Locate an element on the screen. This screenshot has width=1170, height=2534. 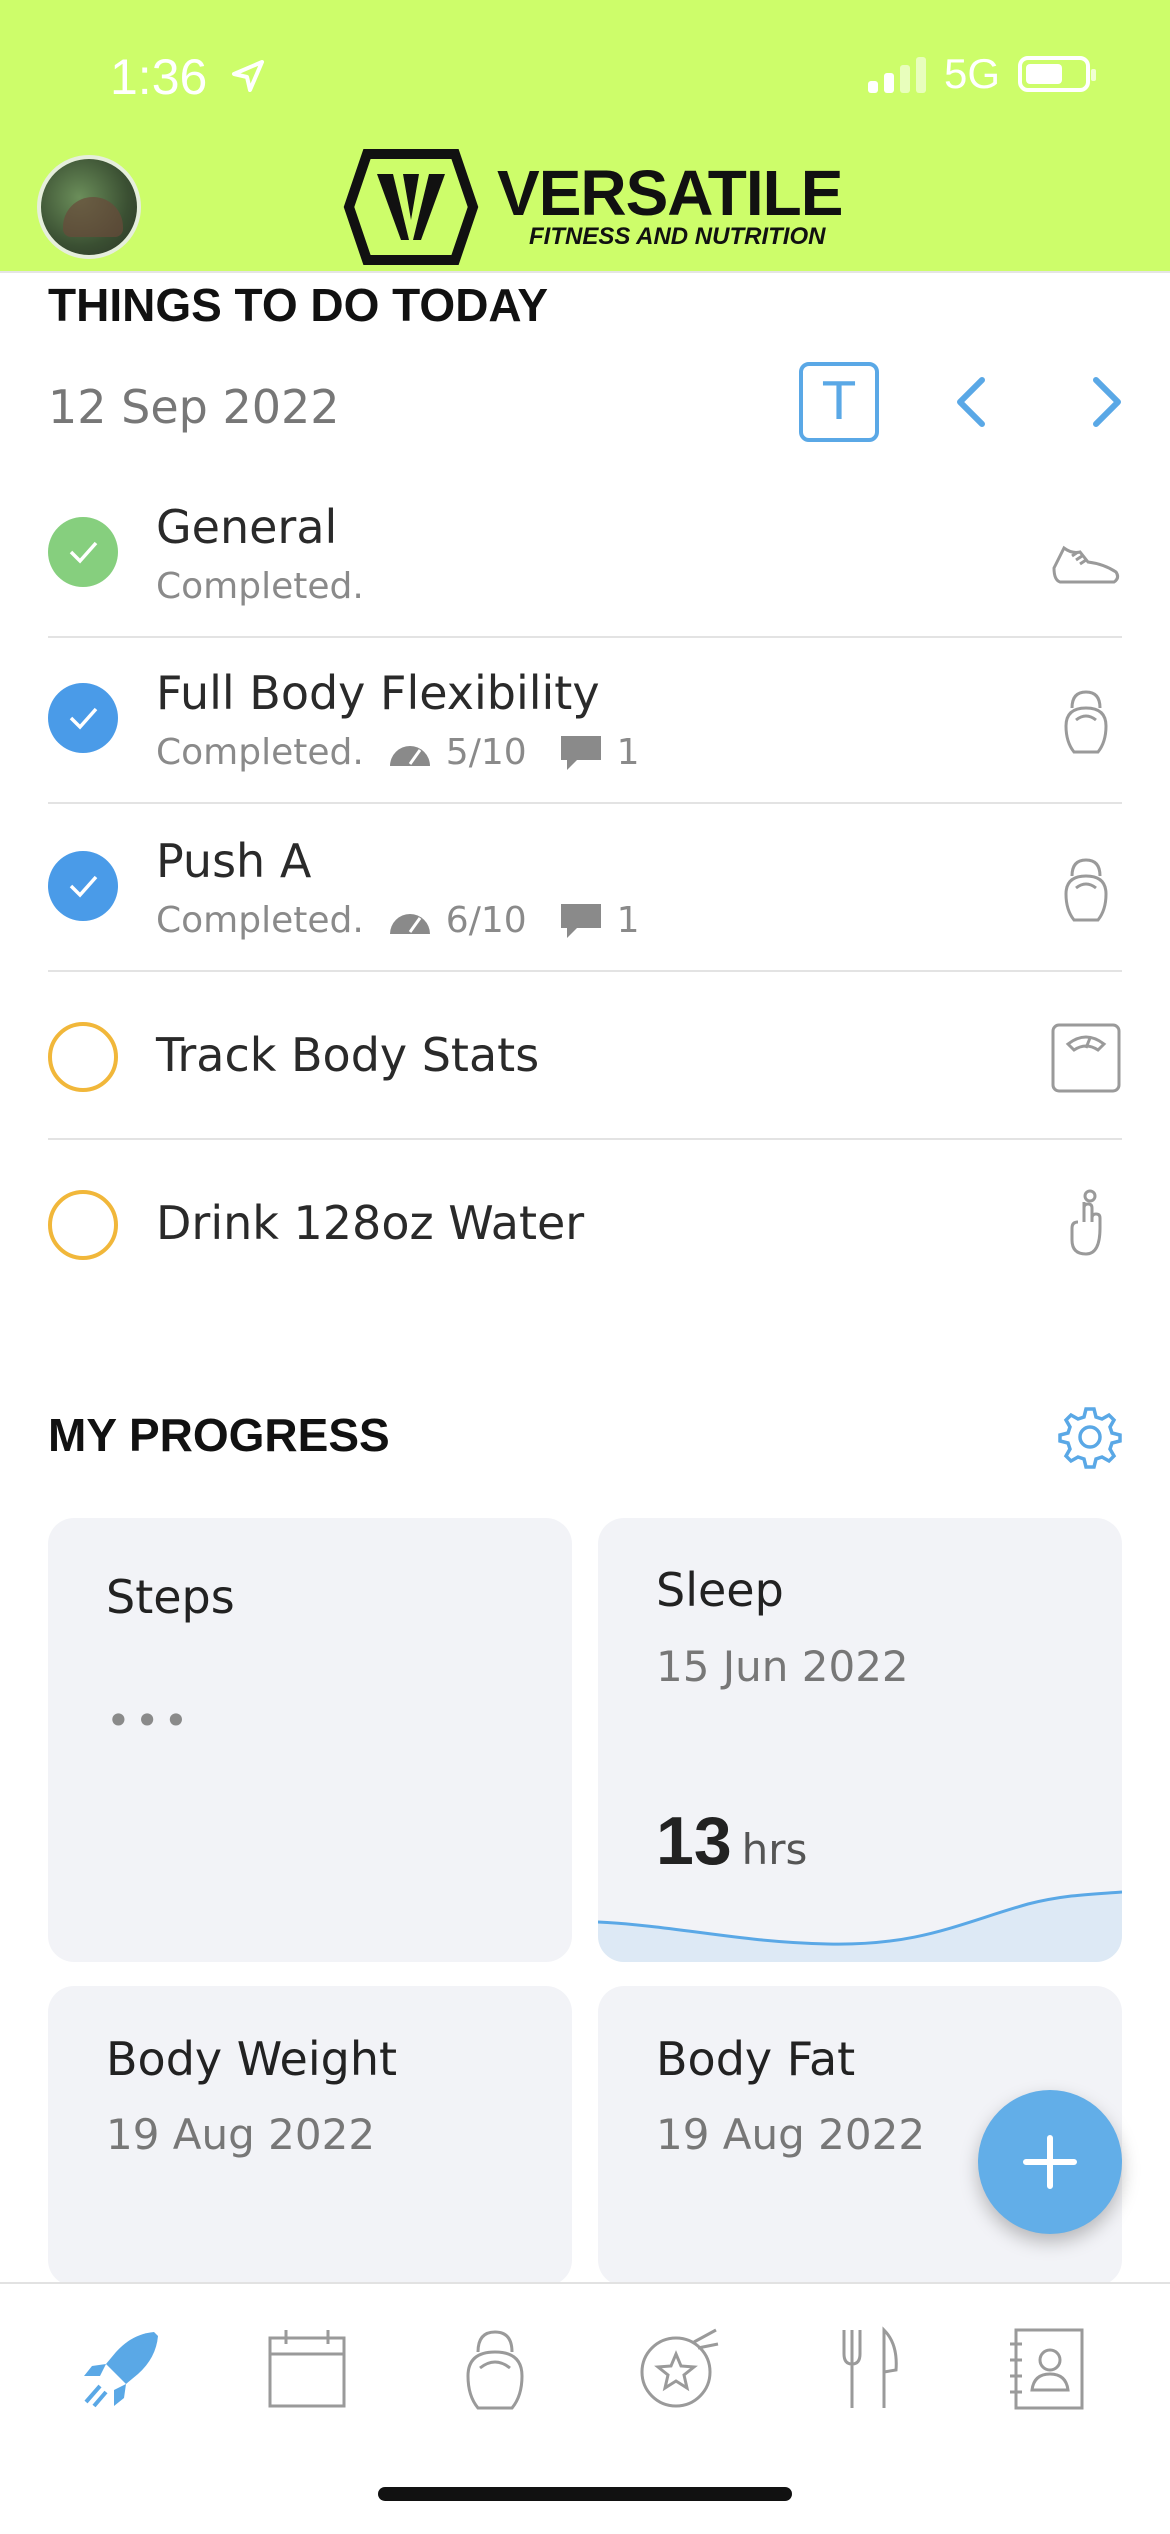
loading-indicator: ••• is located at coordinates (149, 1720).